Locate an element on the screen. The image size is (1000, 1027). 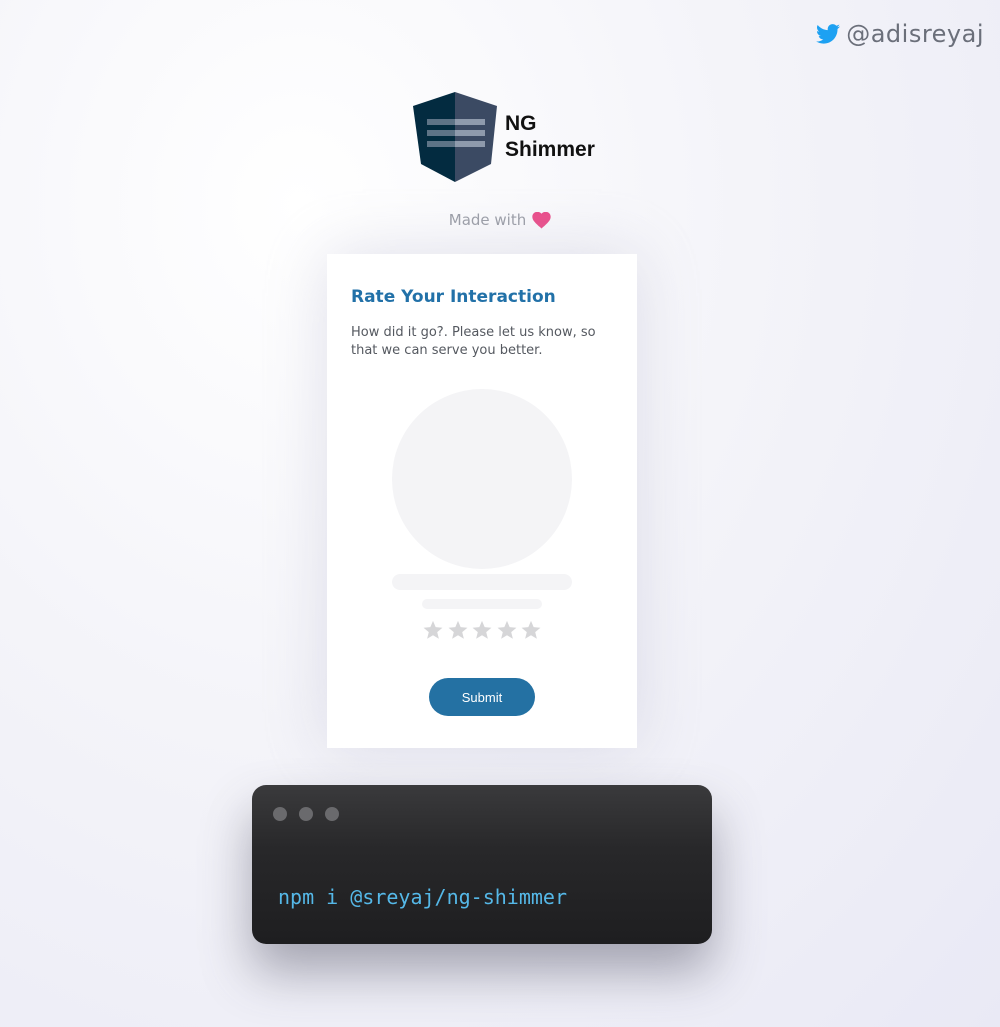
twitter-handle-link: @adisreyaj is located at coordinates (900, 34).